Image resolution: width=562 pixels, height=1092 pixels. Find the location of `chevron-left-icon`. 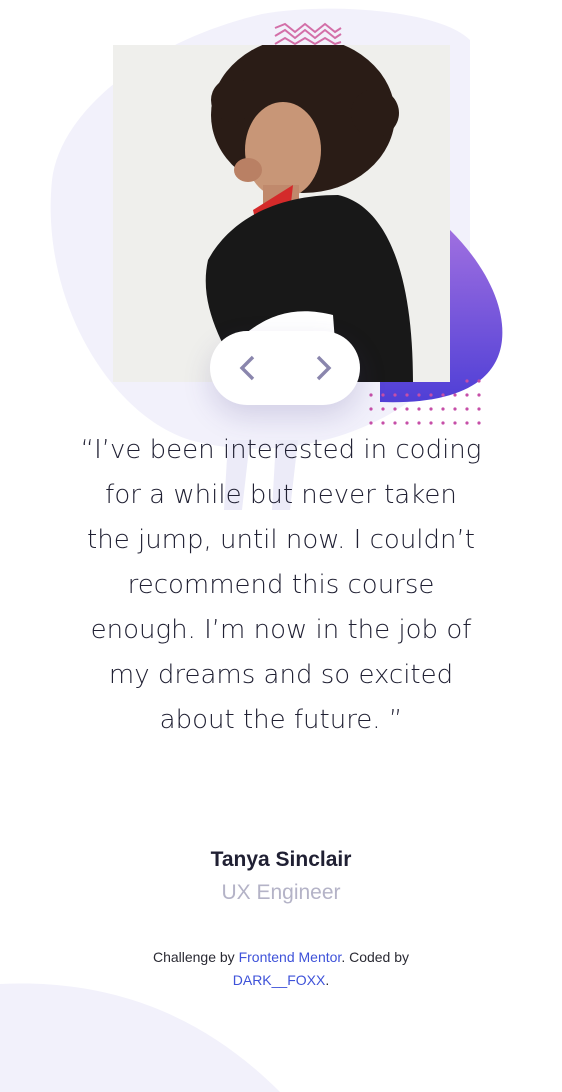

chevron-left-icon is located at coordinates (246, 368).